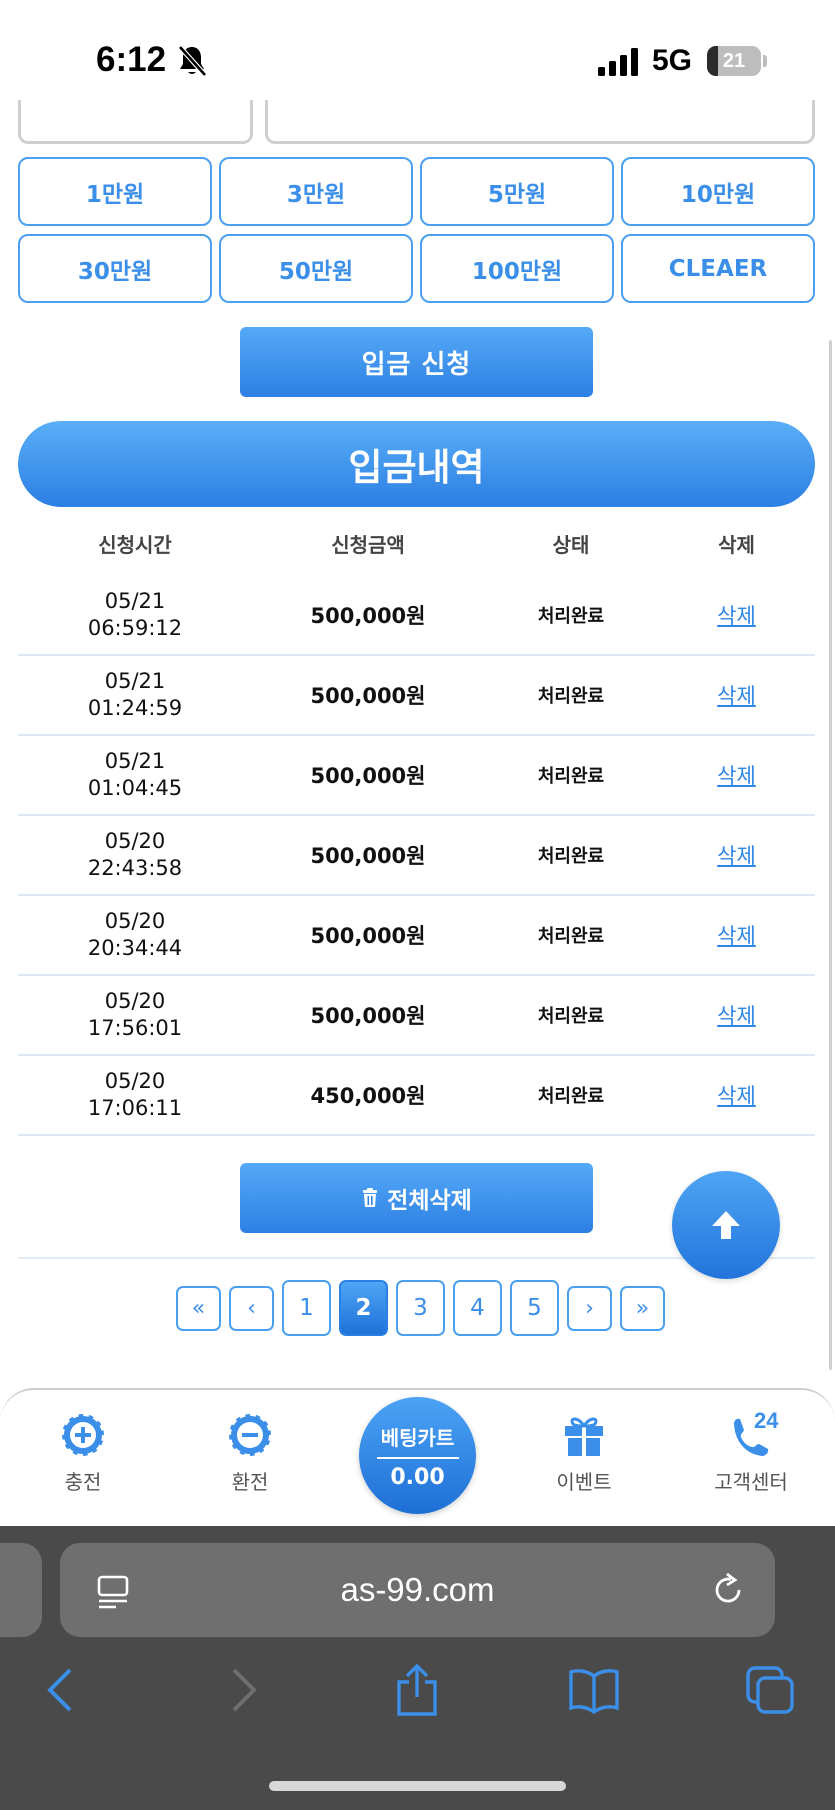 This screenshot has width=835, height=1810. Describe the element at coordinates (417, 1786) in the screenshot. I see `home-indicator` at that location.